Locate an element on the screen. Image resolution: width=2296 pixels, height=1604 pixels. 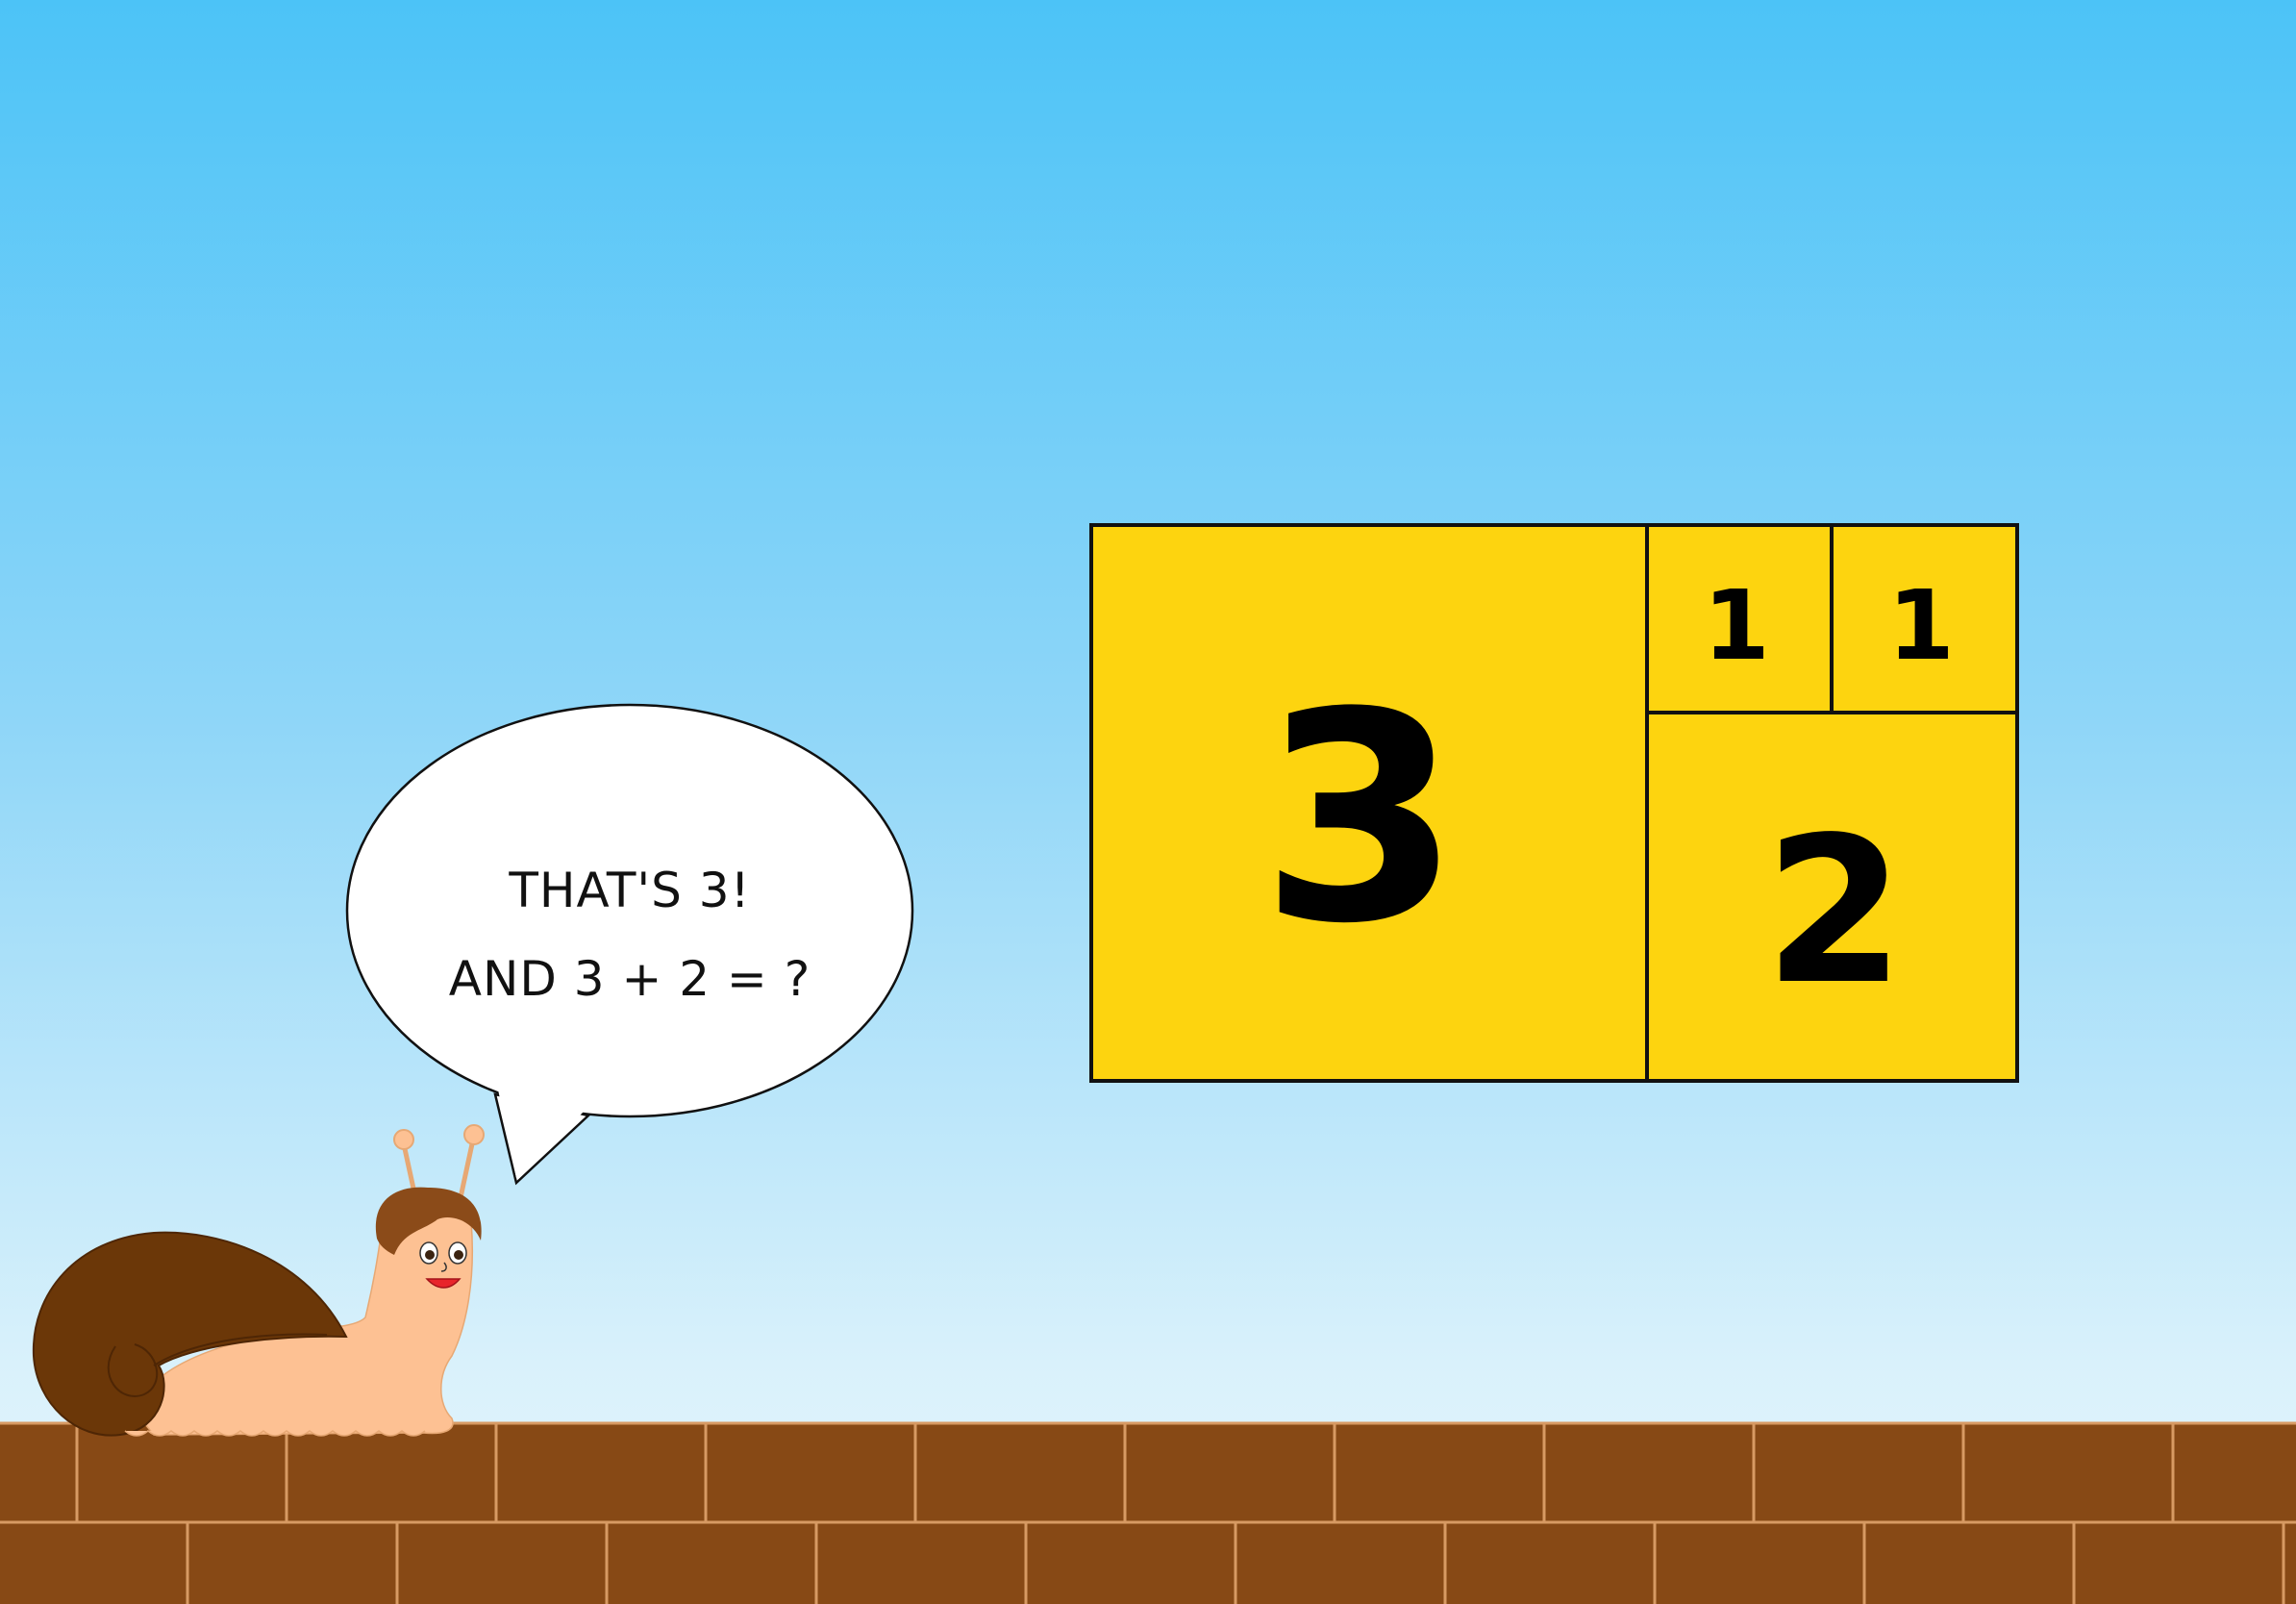
snail-character is located at coordinates (258, 1280).